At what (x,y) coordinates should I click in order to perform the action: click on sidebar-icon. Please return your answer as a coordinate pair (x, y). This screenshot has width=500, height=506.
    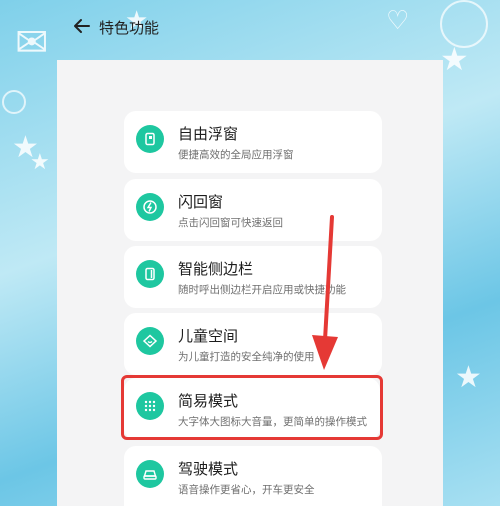
    Looking at the image, I should click on (150, 274).